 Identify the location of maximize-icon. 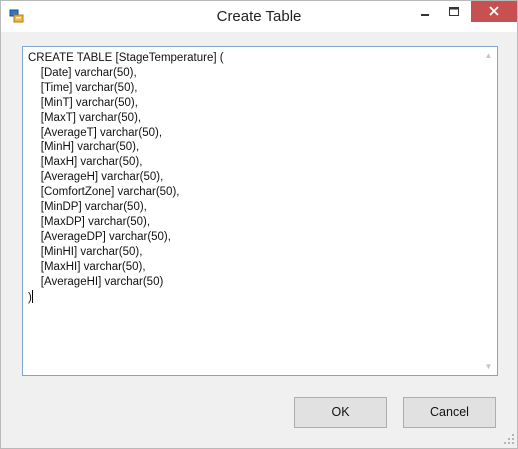
(454, 11).